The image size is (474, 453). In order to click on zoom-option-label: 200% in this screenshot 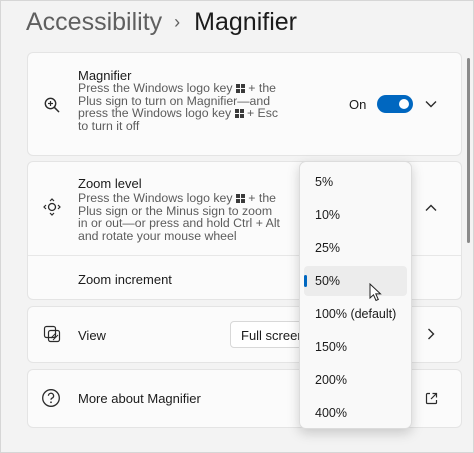, I will do `click(331, 380)`.